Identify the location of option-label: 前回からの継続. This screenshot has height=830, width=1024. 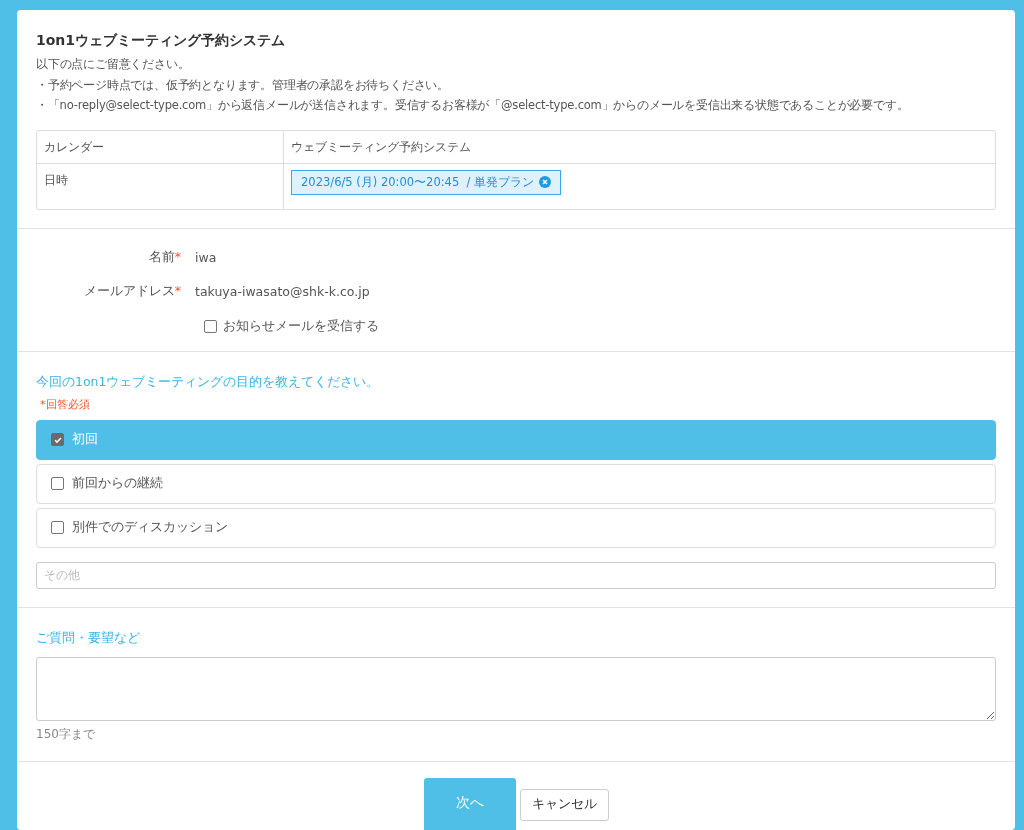
(117, 483).